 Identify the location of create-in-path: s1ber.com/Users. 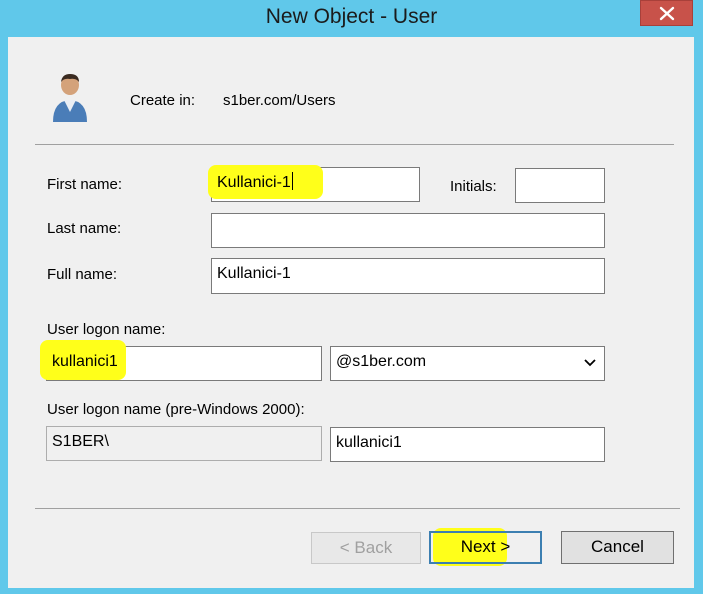
(279, 100).